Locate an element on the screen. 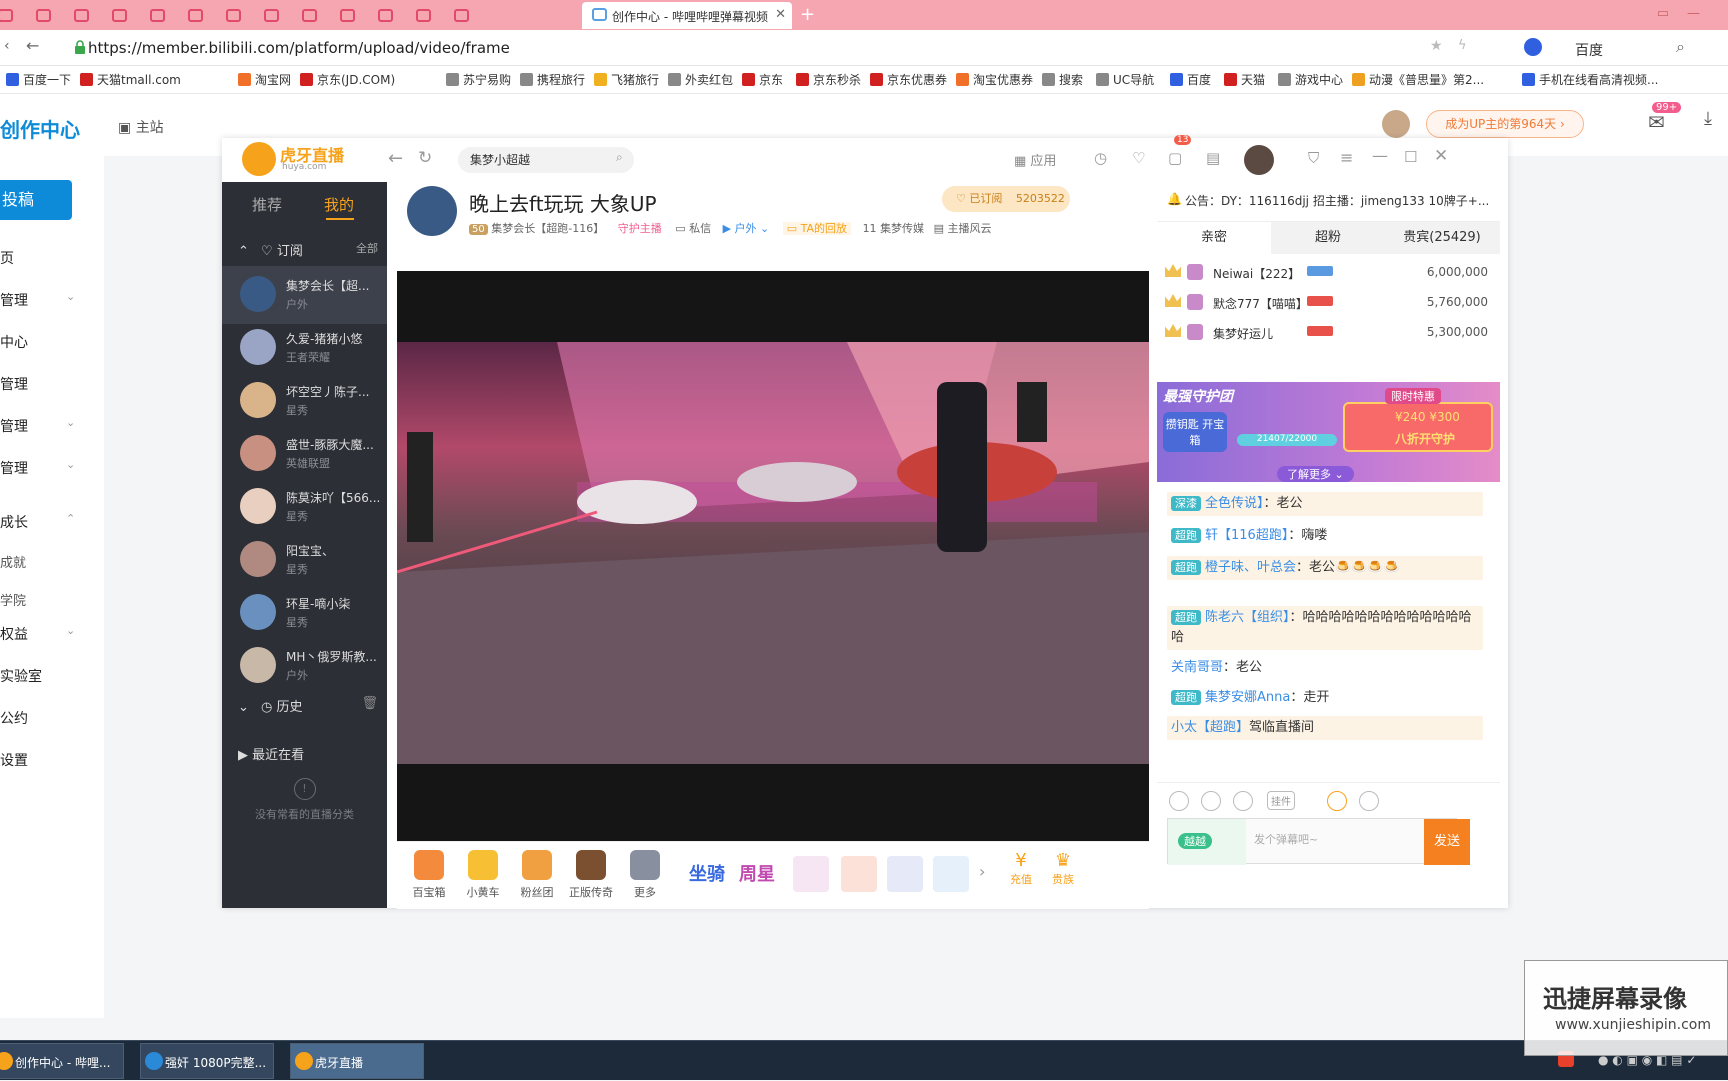  taskbar-item: 虎牙直播 is located at coordinates (357, 1061).